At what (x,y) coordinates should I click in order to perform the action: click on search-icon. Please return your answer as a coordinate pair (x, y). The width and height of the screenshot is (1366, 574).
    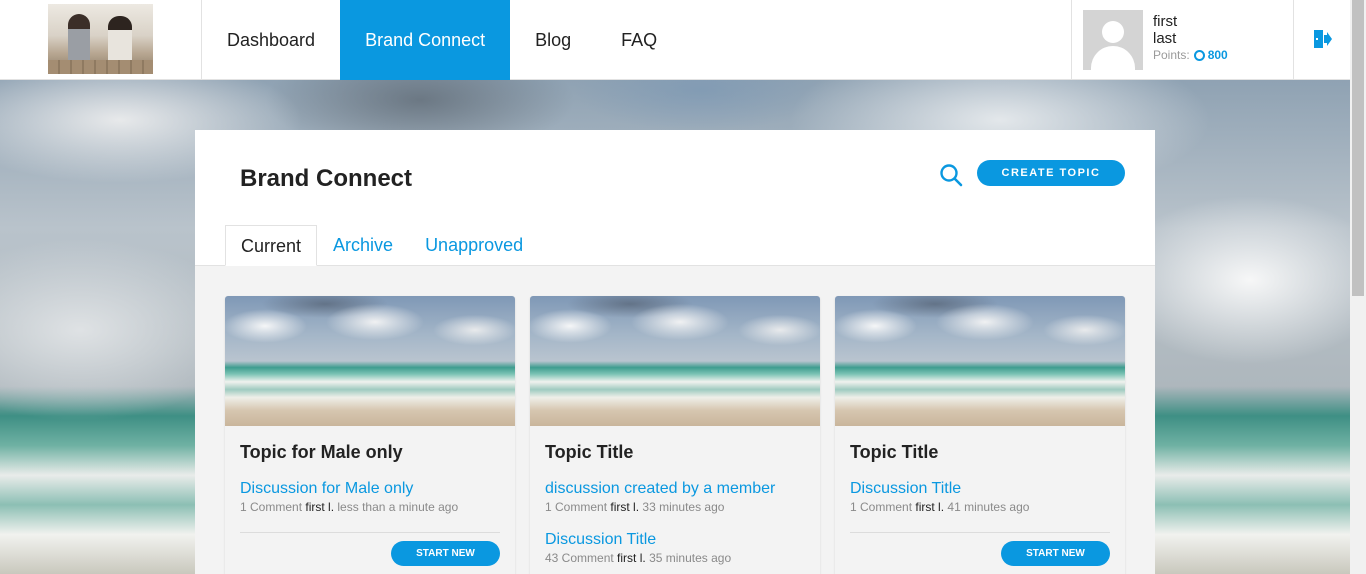
    Looking at the image, I should click on (951, 175).